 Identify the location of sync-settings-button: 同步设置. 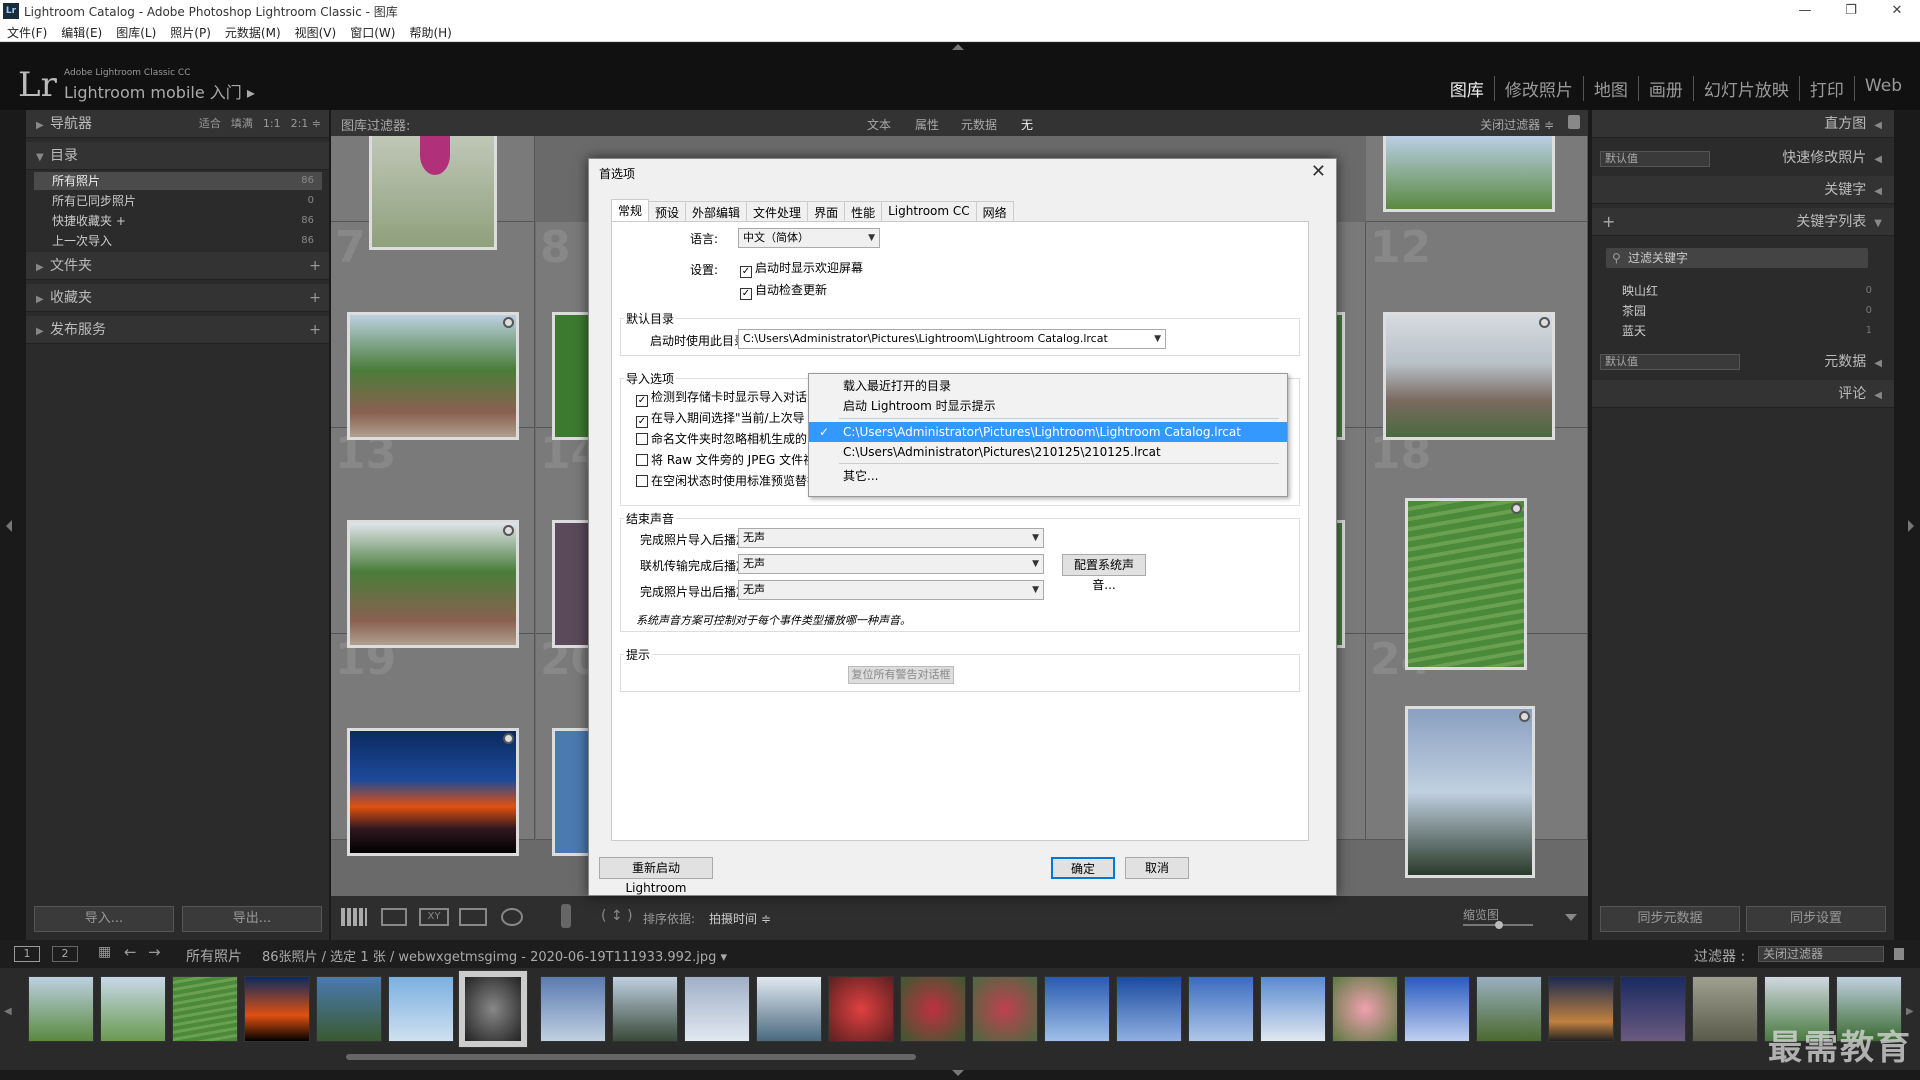
(1816, 919).